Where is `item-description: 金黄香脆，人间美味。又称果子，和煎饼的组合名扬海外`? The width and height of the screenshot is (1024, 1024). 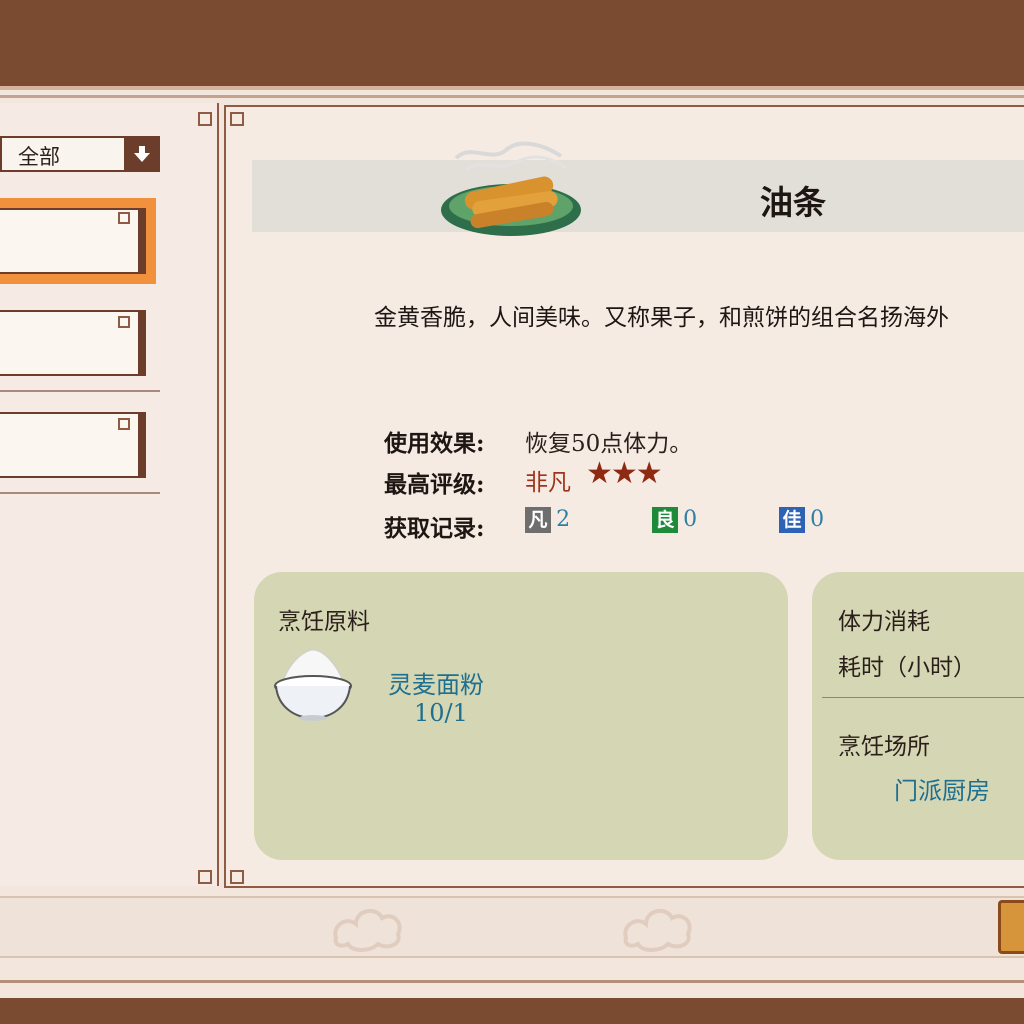 item-description: 金黄香脆，人间美味。又称果子，和煎饼的组合名扬海外 is located at coordinates (661, 318).